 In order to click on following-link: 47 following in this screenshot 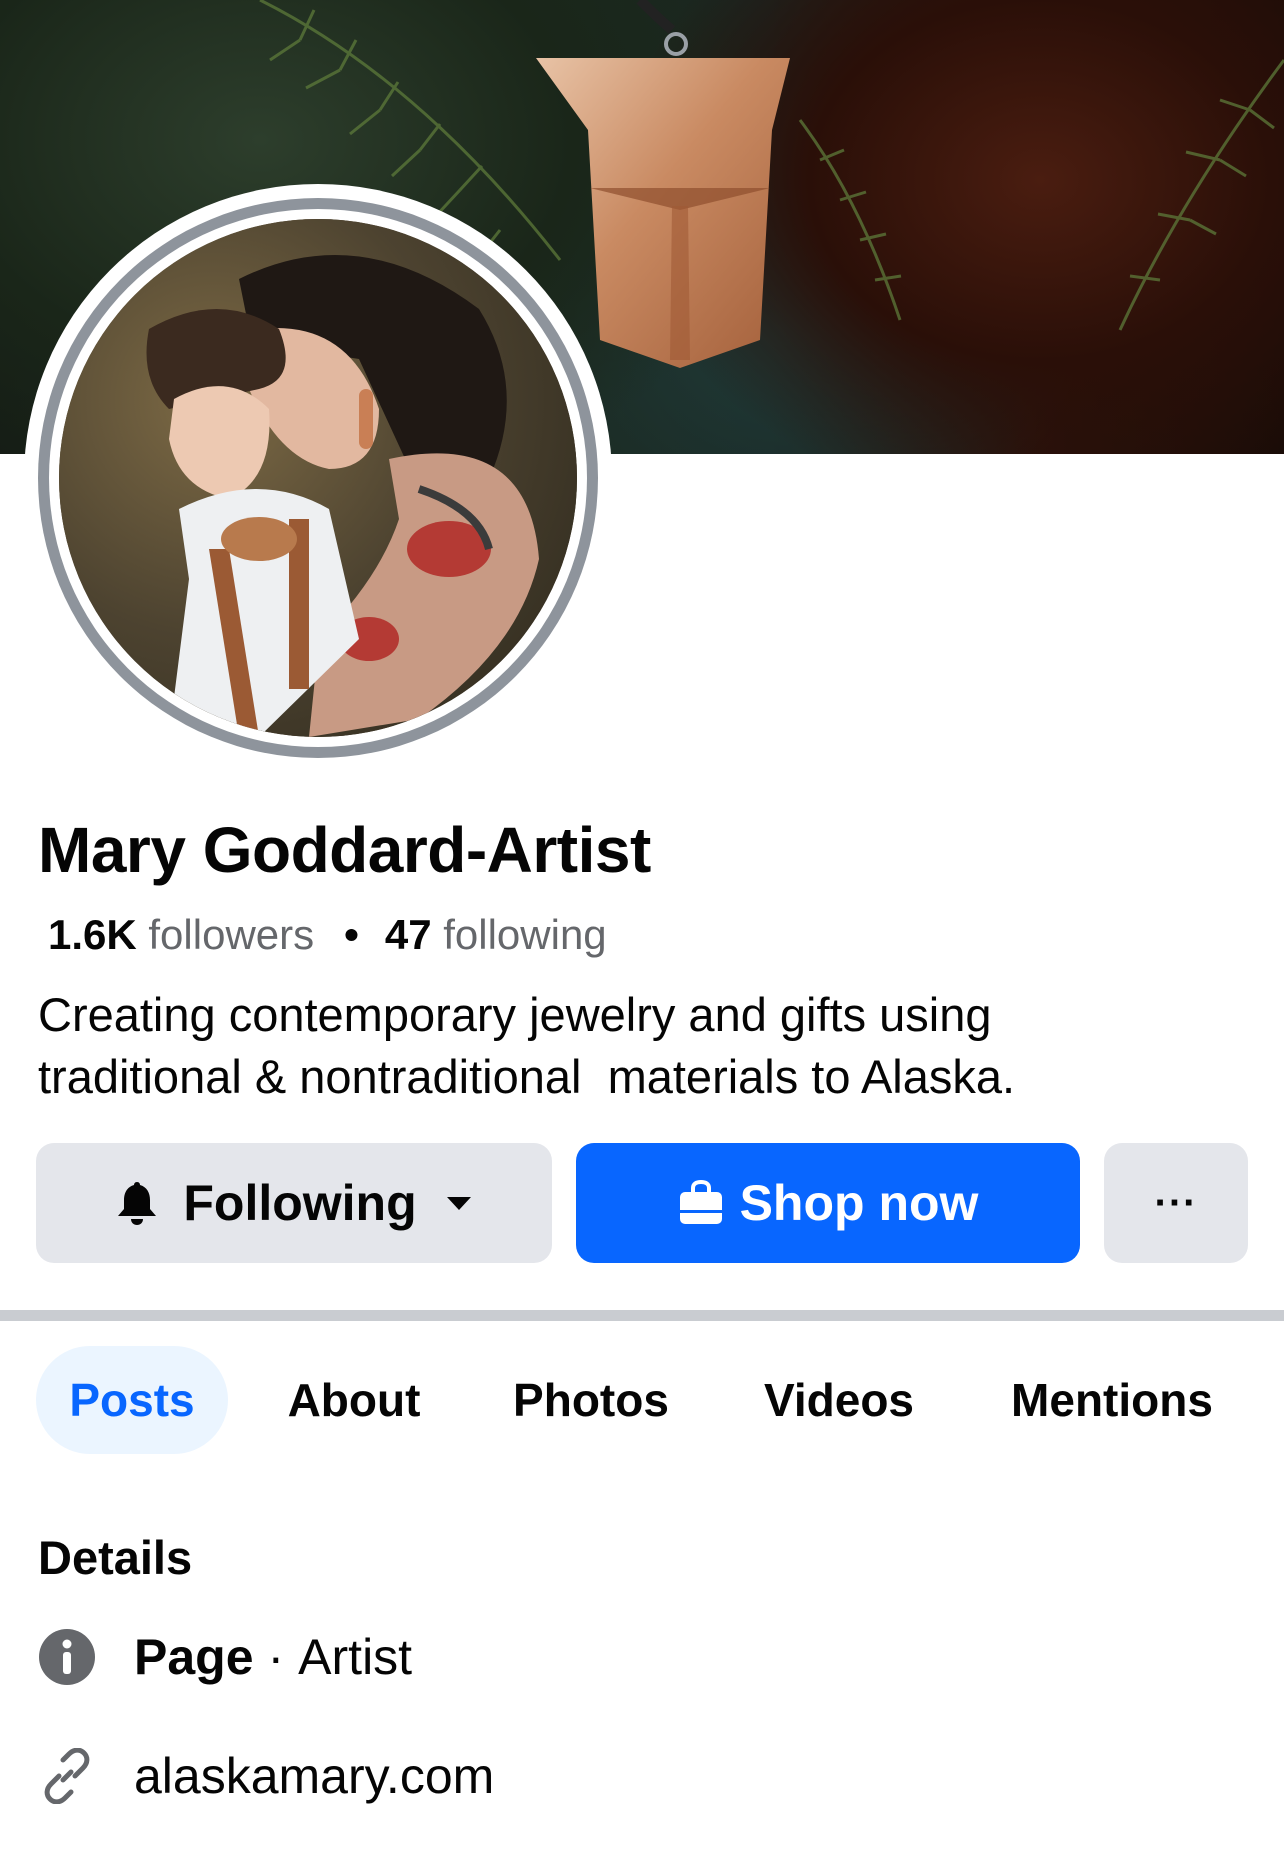, I will do `click(496, 934)`.